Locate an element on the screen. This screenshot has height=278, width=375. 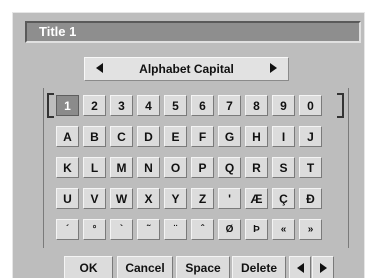
key-r4-c4: X is located at coordinates (148, 198).